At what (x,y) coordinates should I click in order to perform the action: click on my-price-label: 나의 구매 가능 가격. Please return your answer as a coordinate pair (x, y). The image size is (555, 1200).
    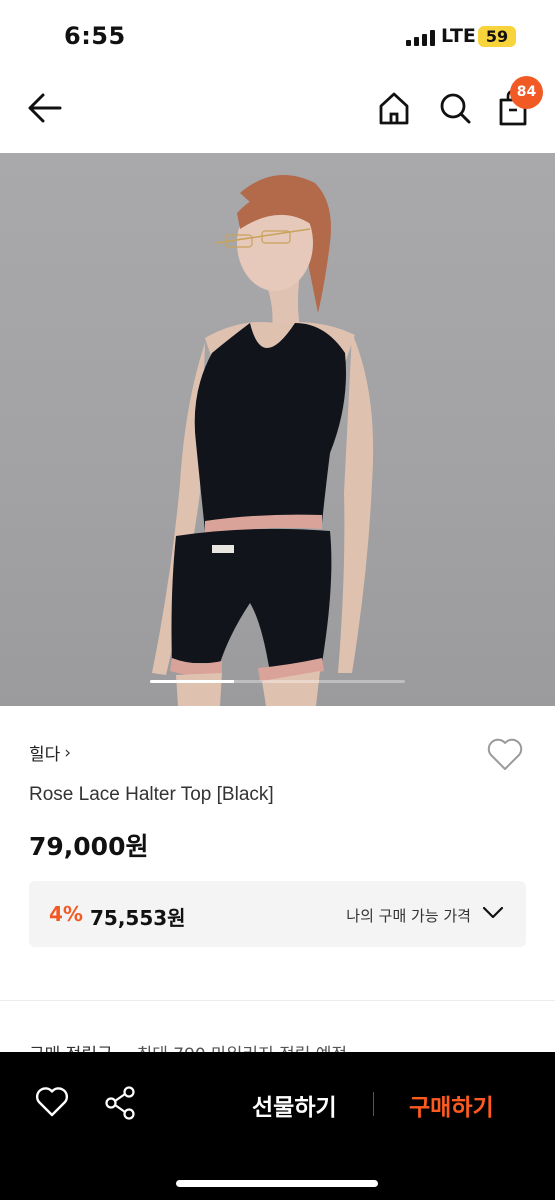
    Looking at the image, I should click on (408, 916).